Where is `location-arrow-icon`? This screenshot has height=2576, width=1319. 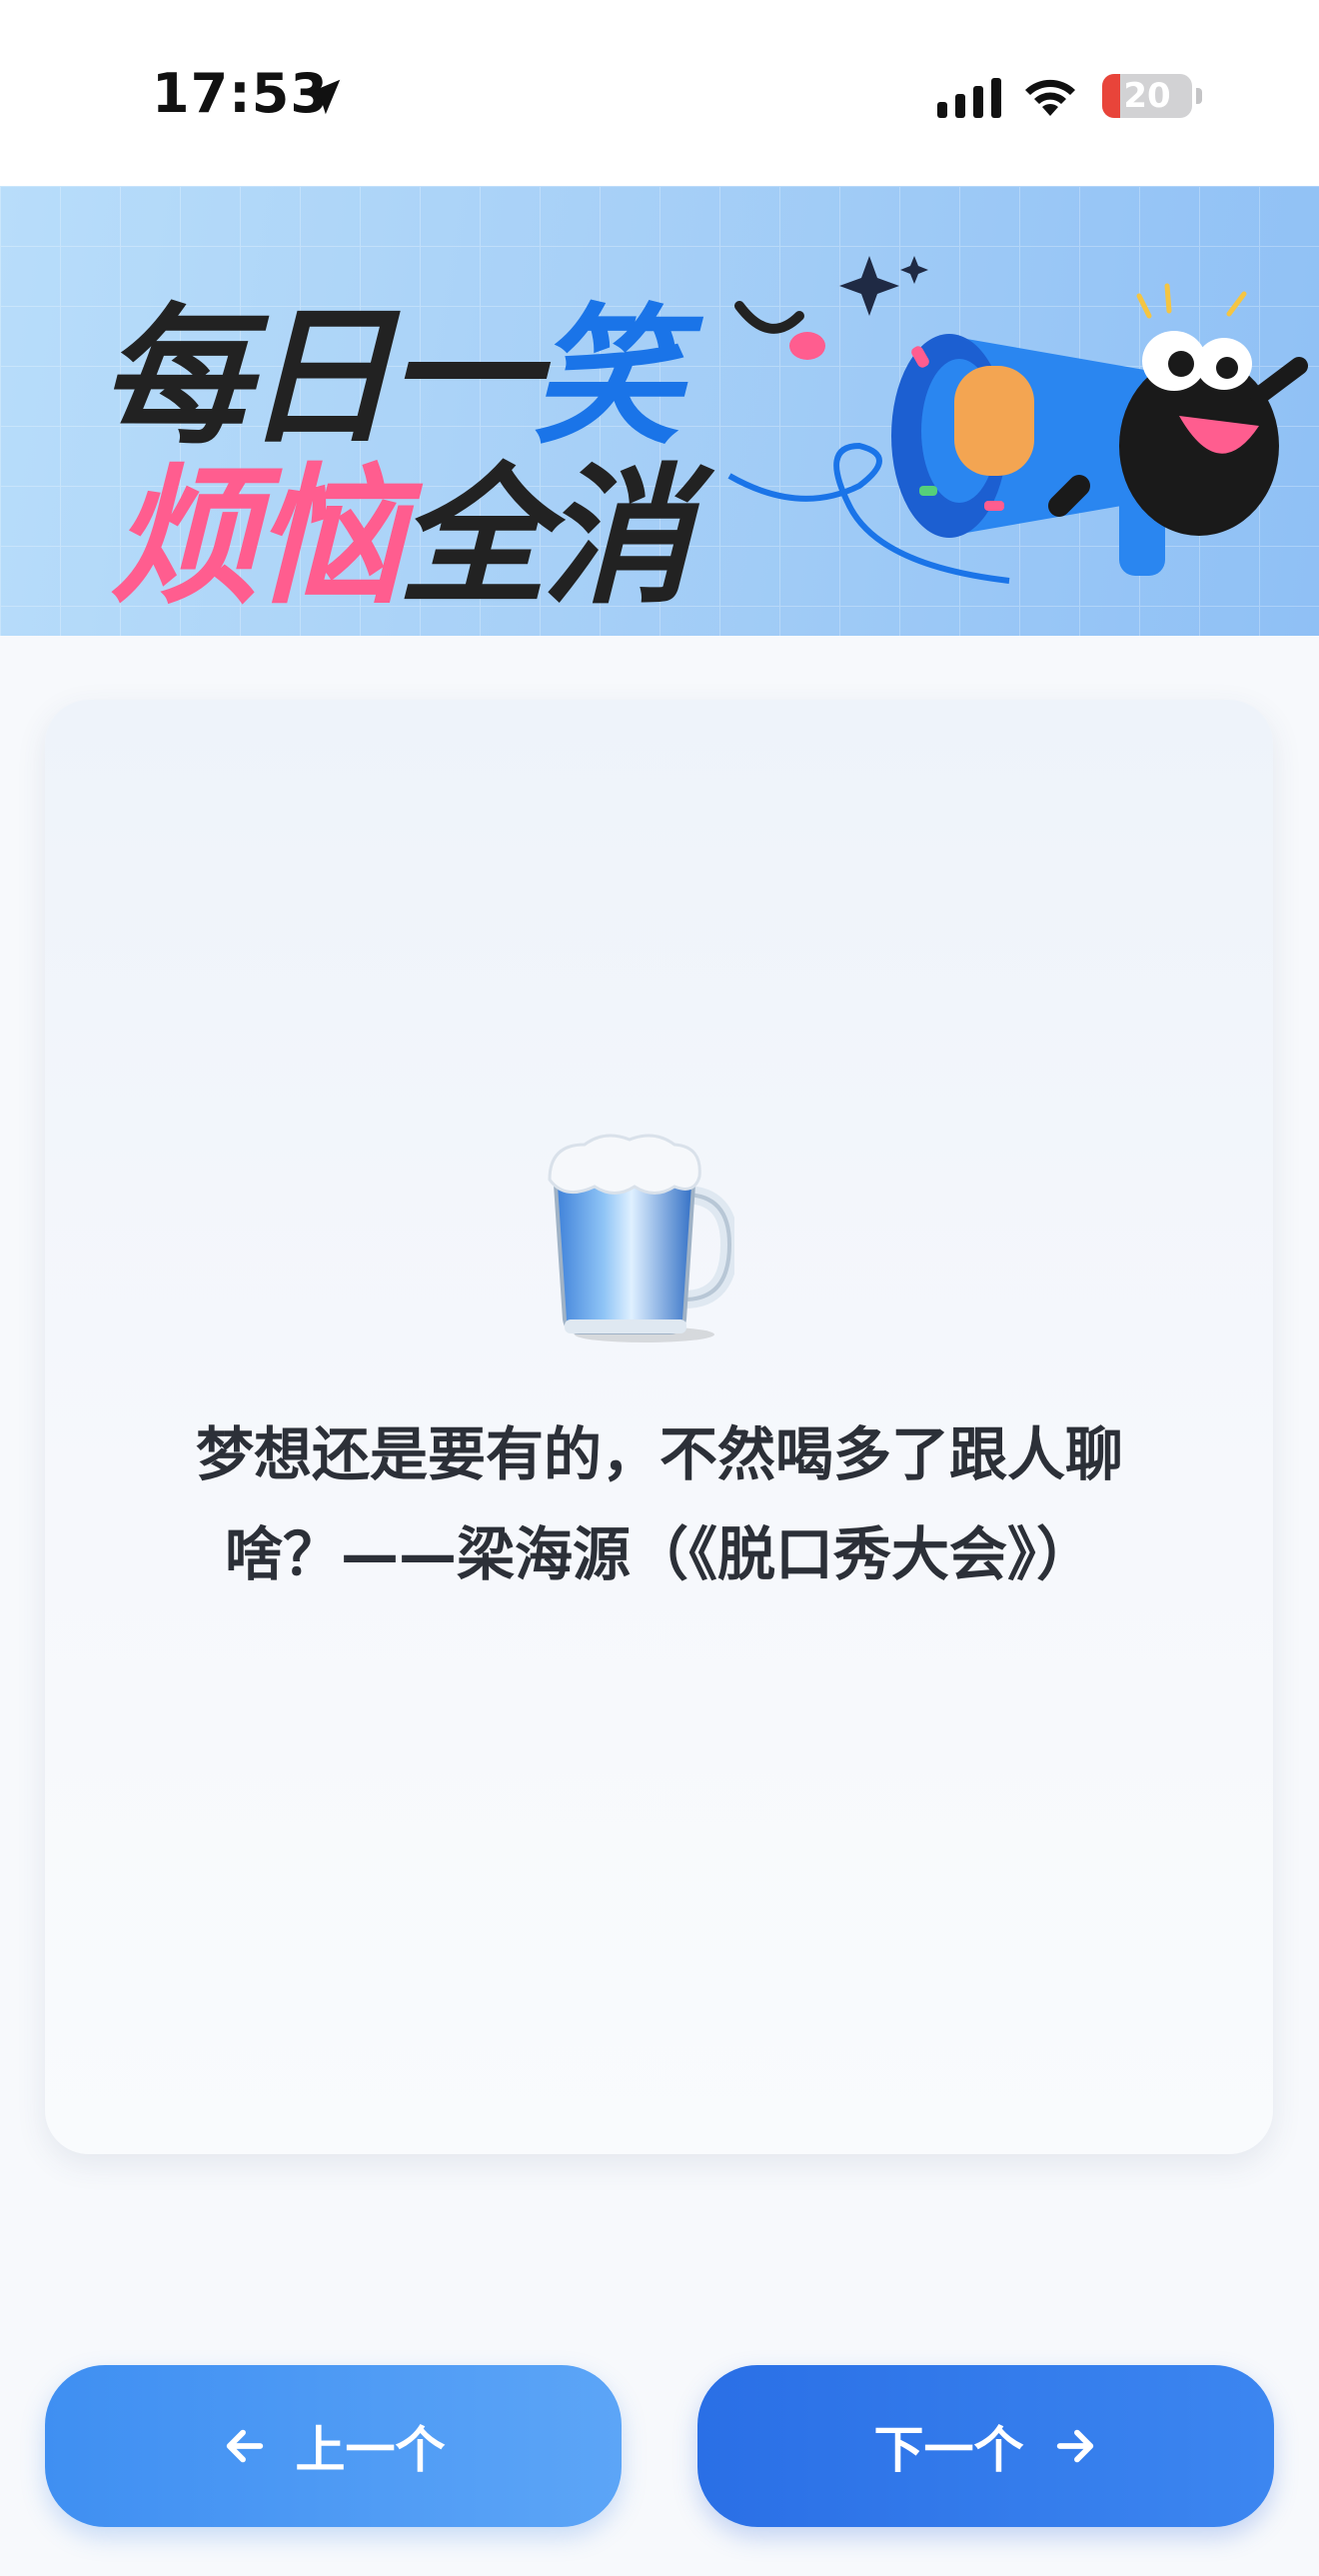
location-arrow-icon is located at coordinates (323, 97).